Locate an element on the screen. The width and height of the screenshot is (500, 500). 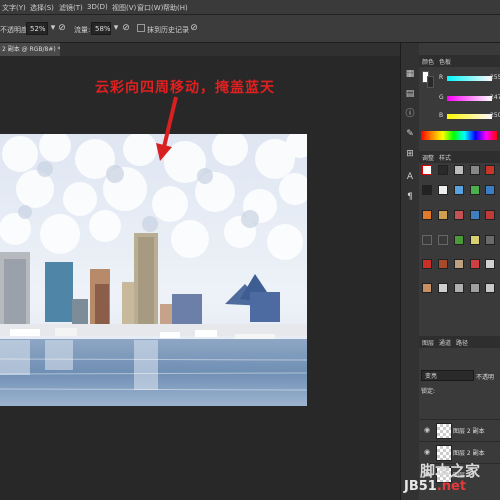
color-row-g: G 247 is located at coordinates (459, 98).